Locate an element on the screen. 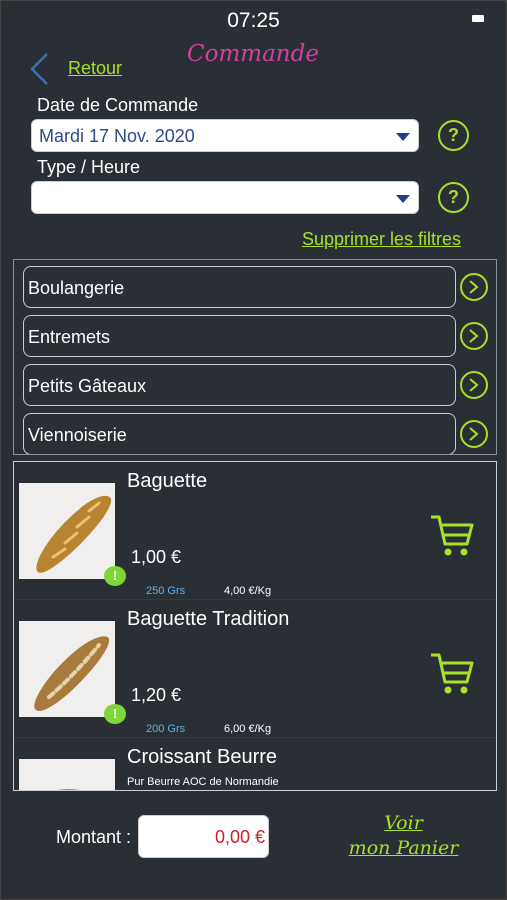 The height and width of the screenshot is (900, 507). date-help-icon: ? is located at coordinates (453, 135).